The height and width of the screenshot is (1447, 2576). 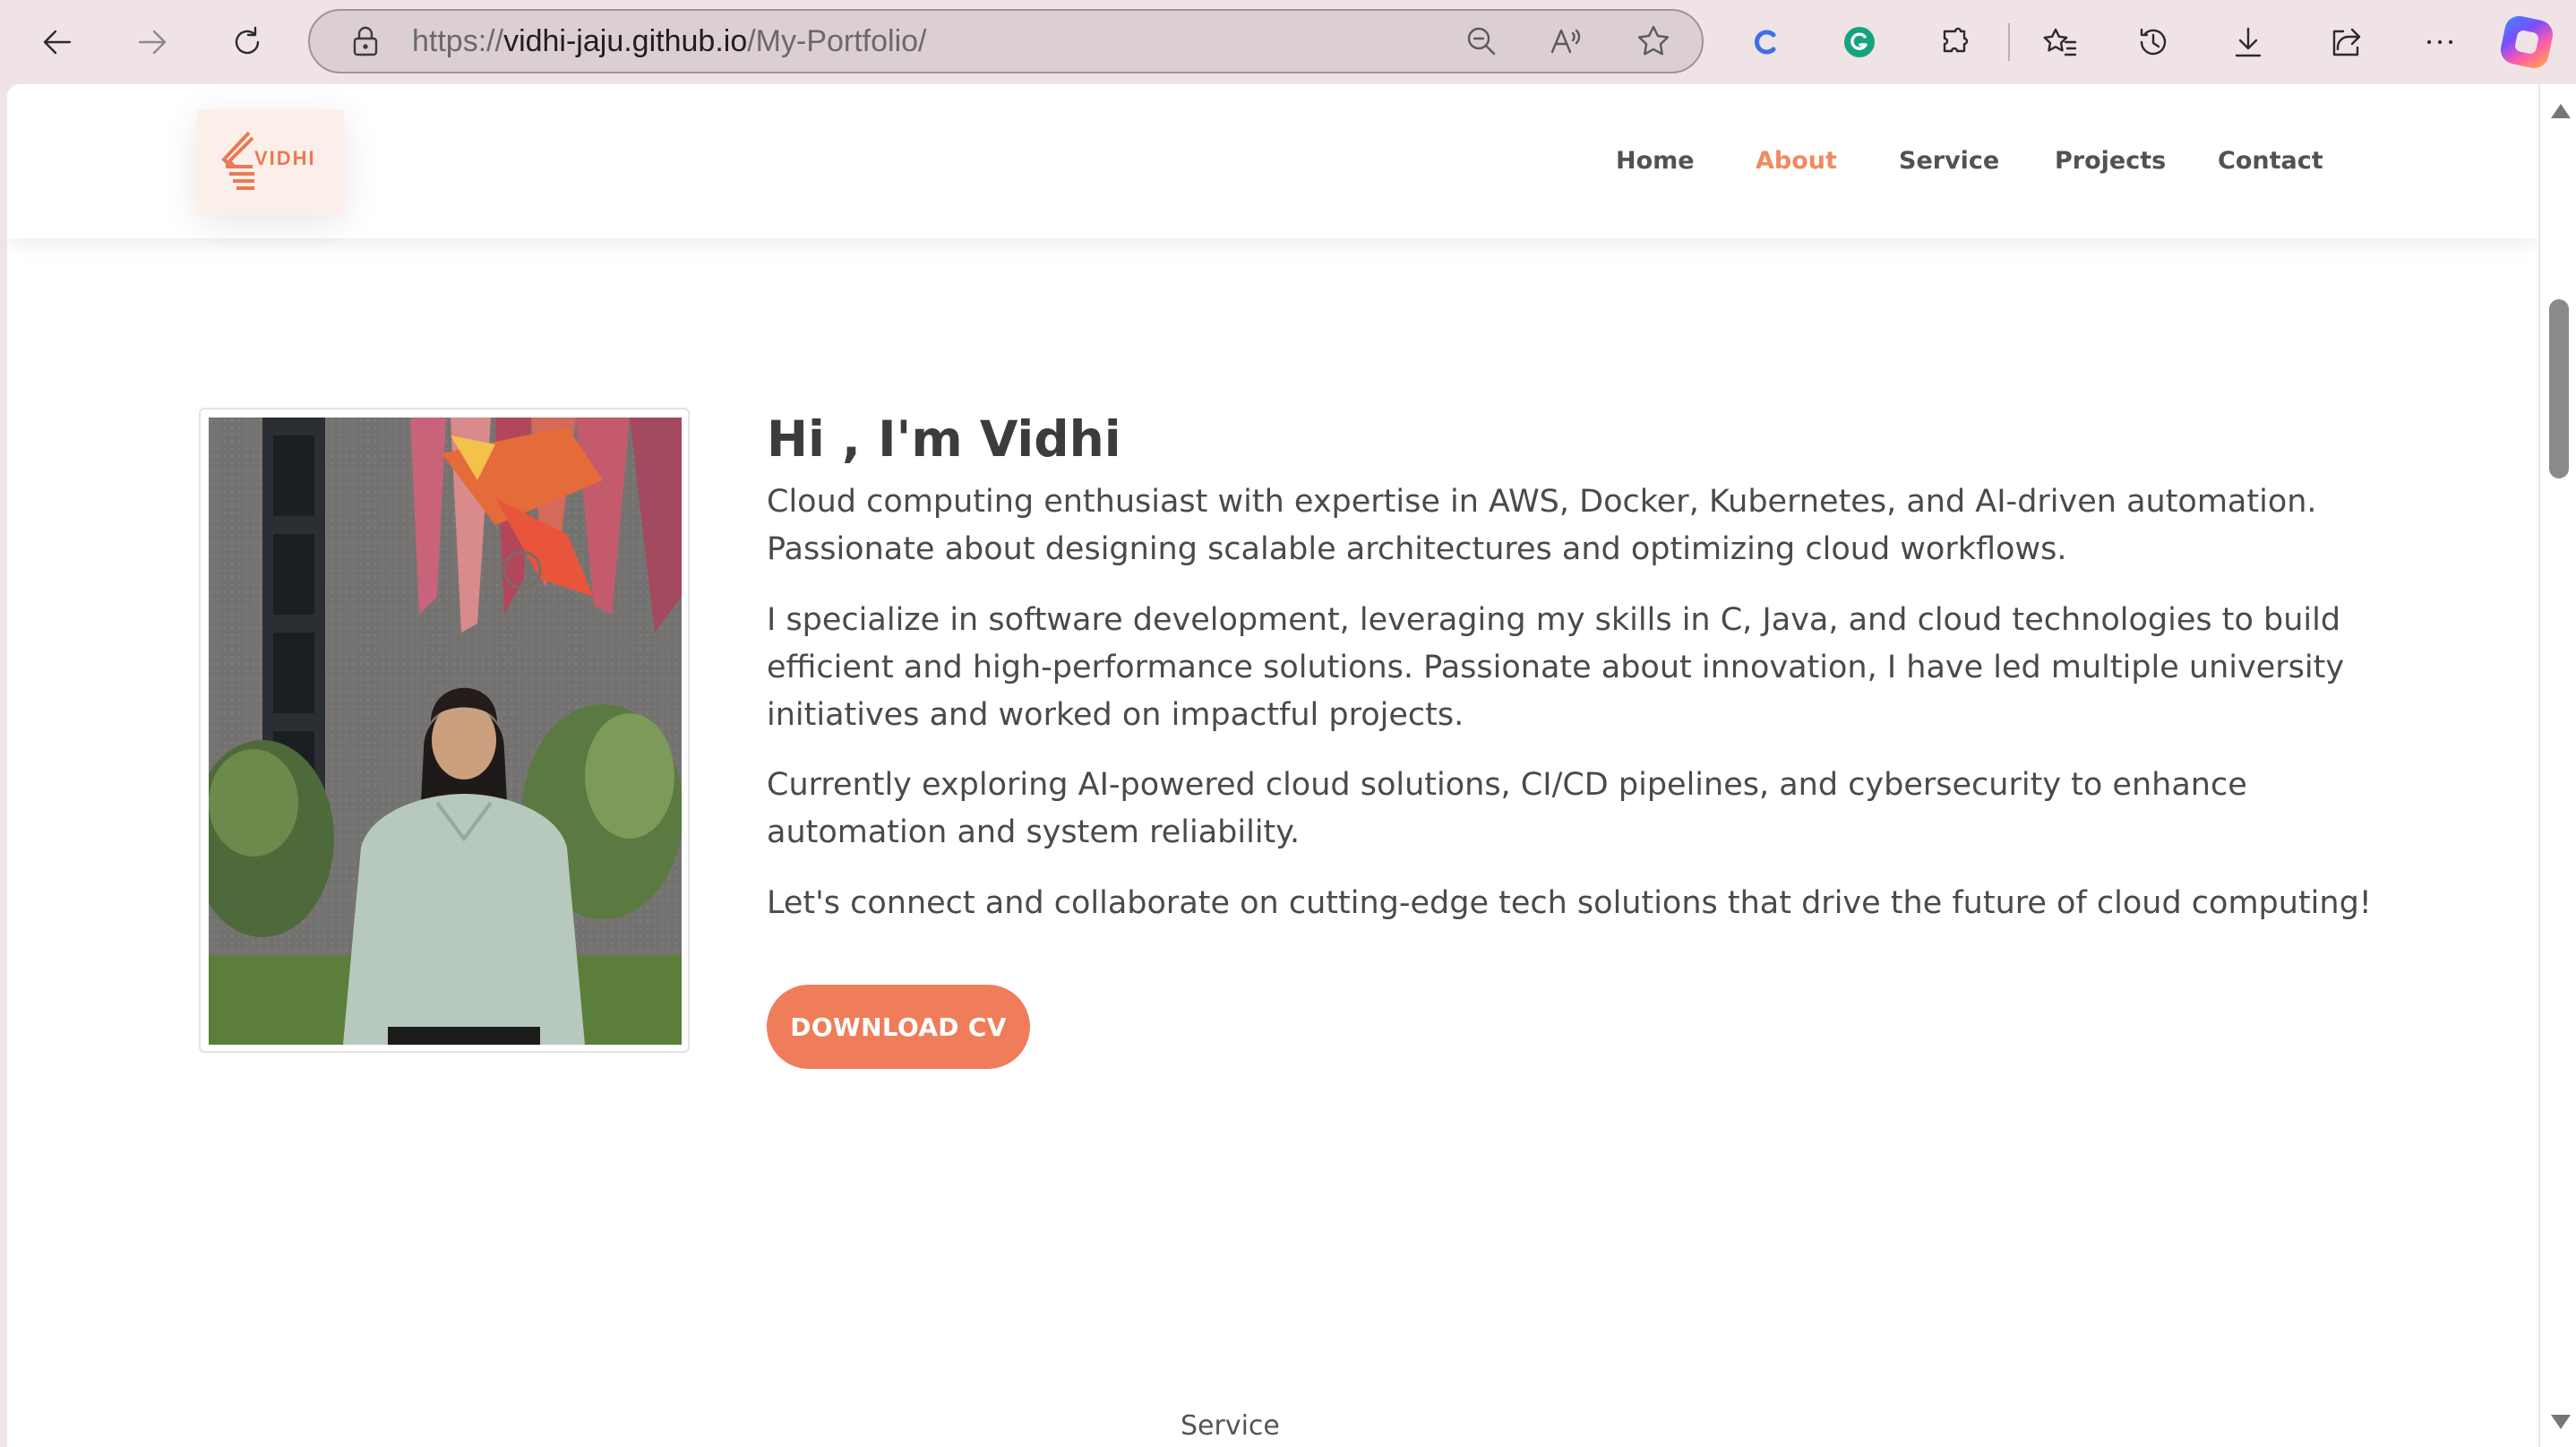 I want to click on nav-service: Service, so click(x=1949, y=161).